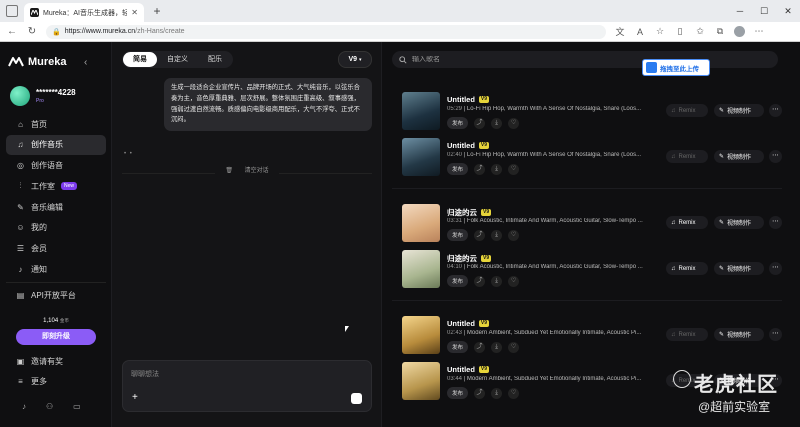  I want to click on drag-upload-button: 拖拽至此上传, so click(676, 67).